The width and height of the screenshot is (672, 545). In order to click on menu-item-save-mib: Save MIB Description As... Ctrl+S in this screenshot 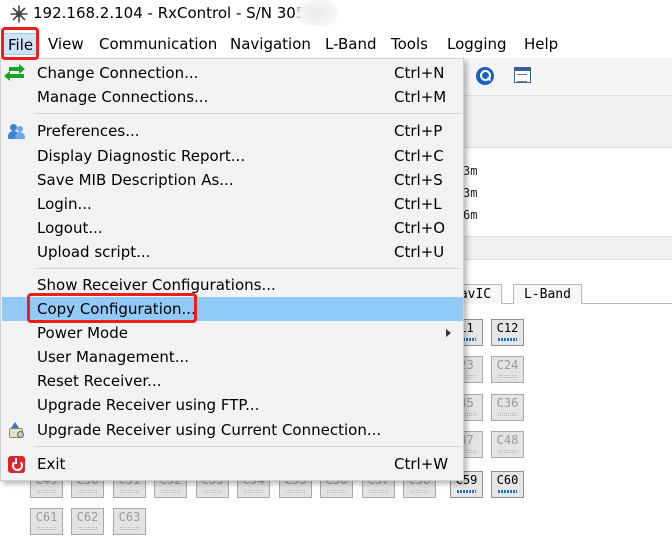, I will do `click(232, 180)`.